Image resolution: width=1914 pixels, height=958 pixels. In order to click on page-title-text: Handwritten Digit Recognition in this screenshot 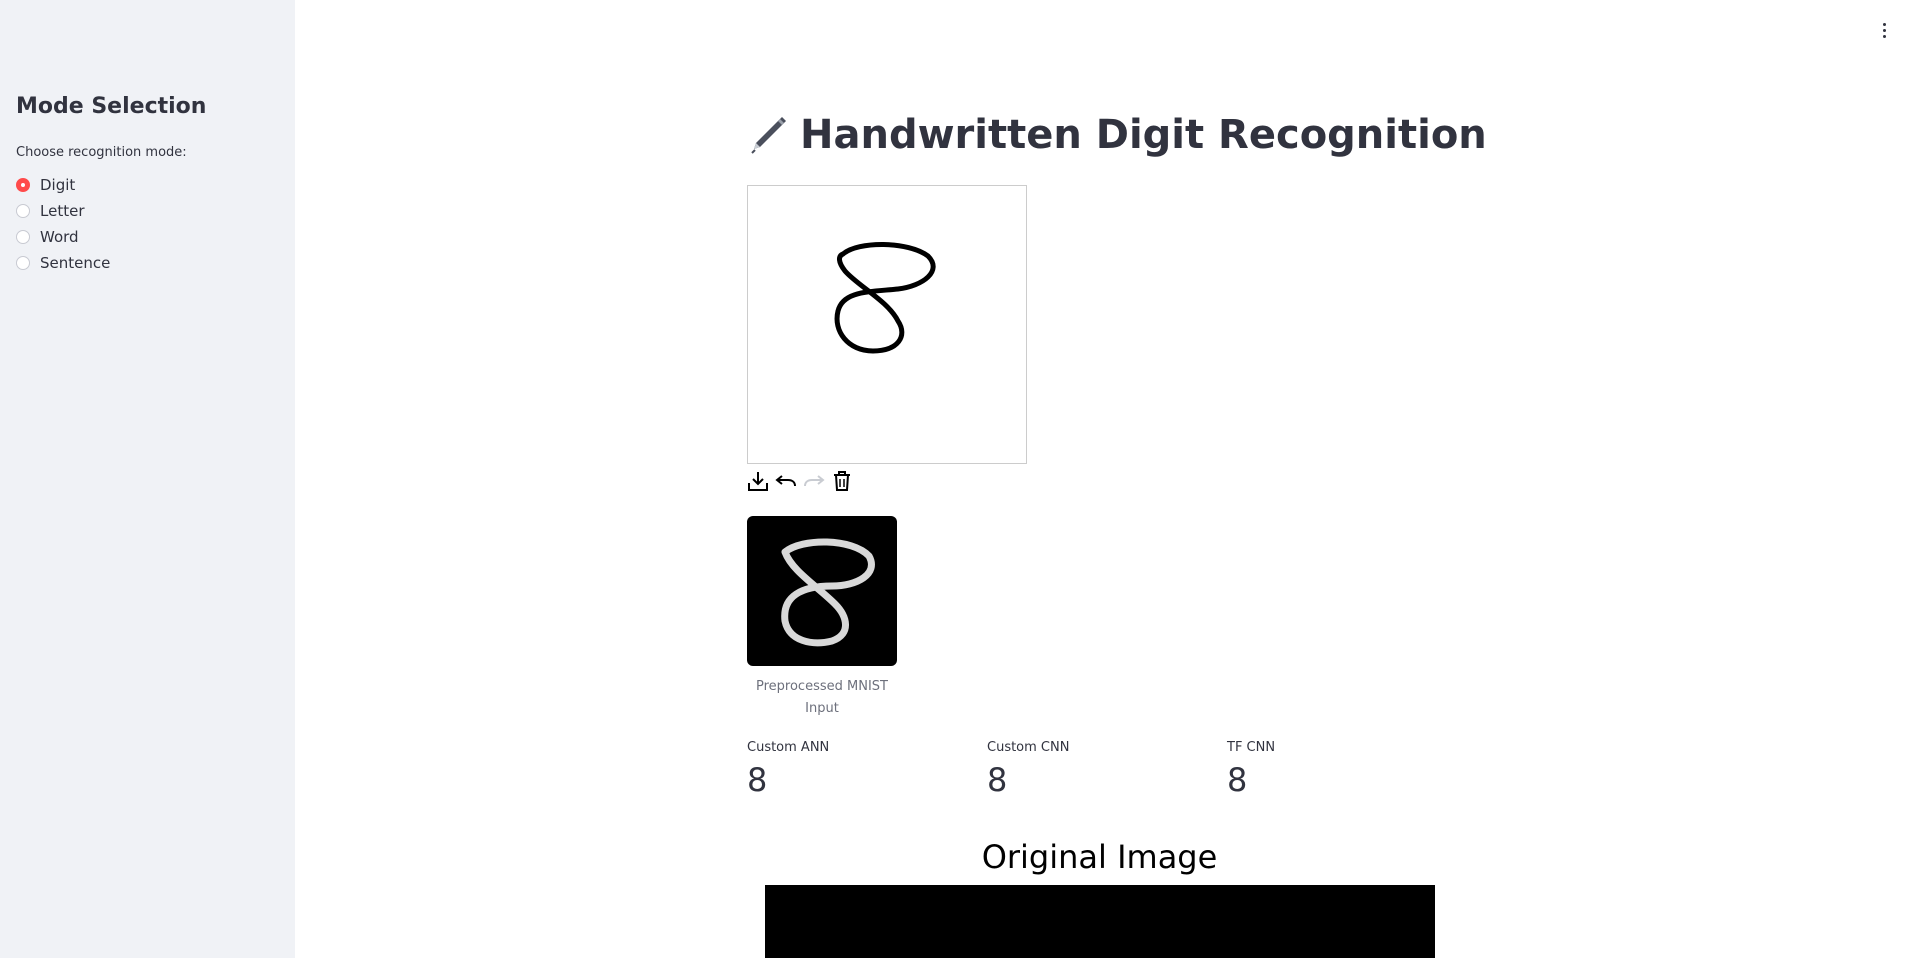, I will do `click(1143, 135)`.